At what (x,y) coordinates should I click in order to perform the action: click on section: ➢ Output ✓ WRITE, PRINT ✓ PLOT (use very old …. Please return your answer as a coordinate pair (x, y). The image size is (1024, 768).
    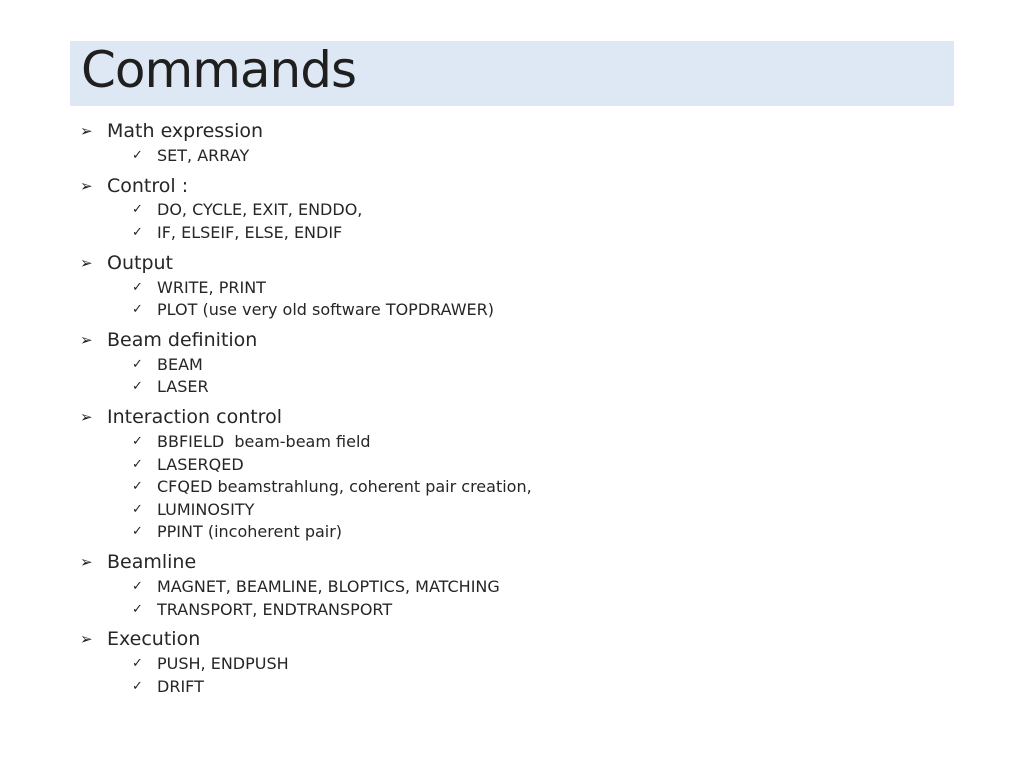
    Looking at the image, I should click on (306, 285).